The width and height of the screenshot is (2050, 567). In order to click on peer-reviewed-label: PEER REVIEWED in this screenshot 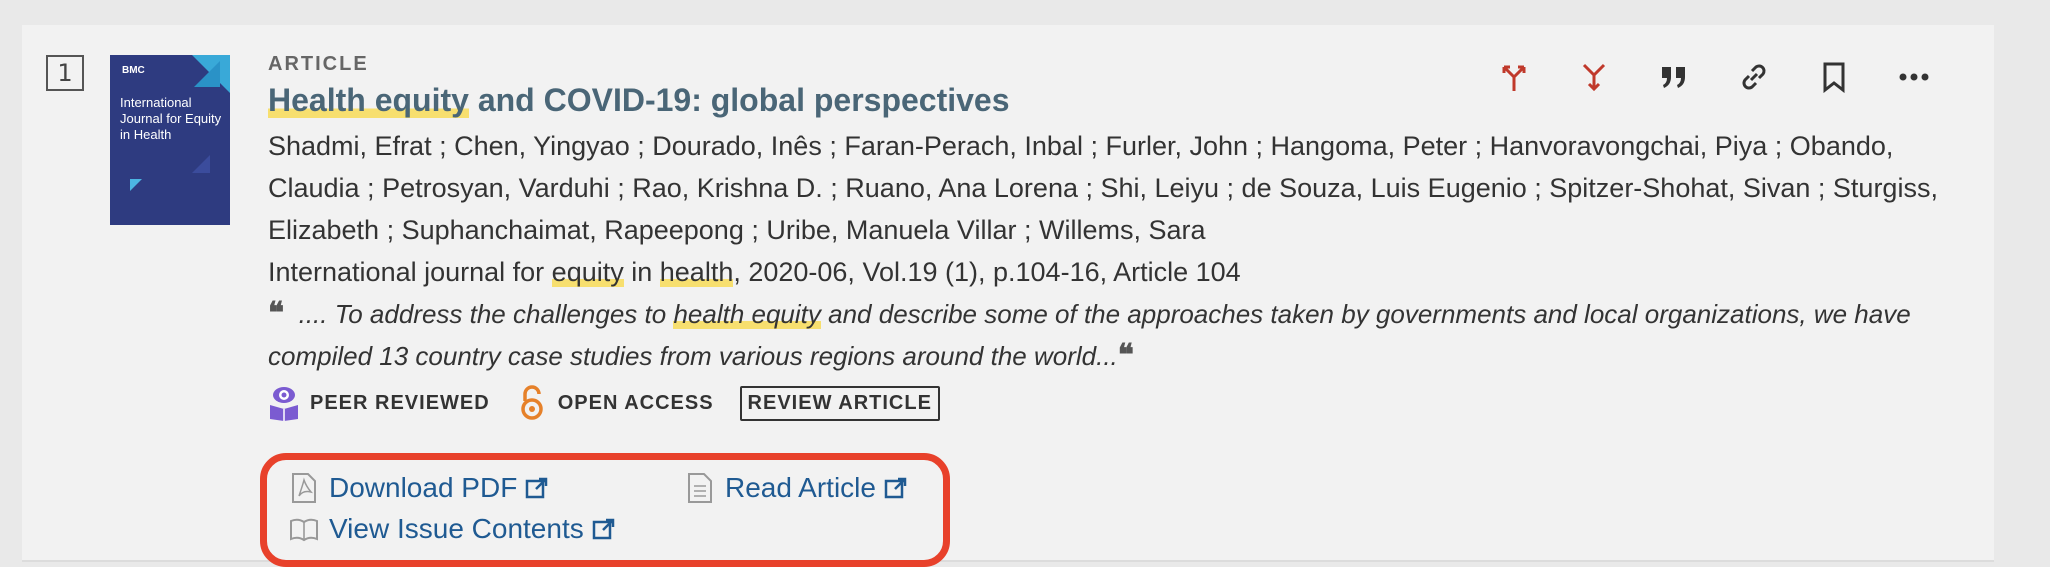, I will do `click(400, 402)`.